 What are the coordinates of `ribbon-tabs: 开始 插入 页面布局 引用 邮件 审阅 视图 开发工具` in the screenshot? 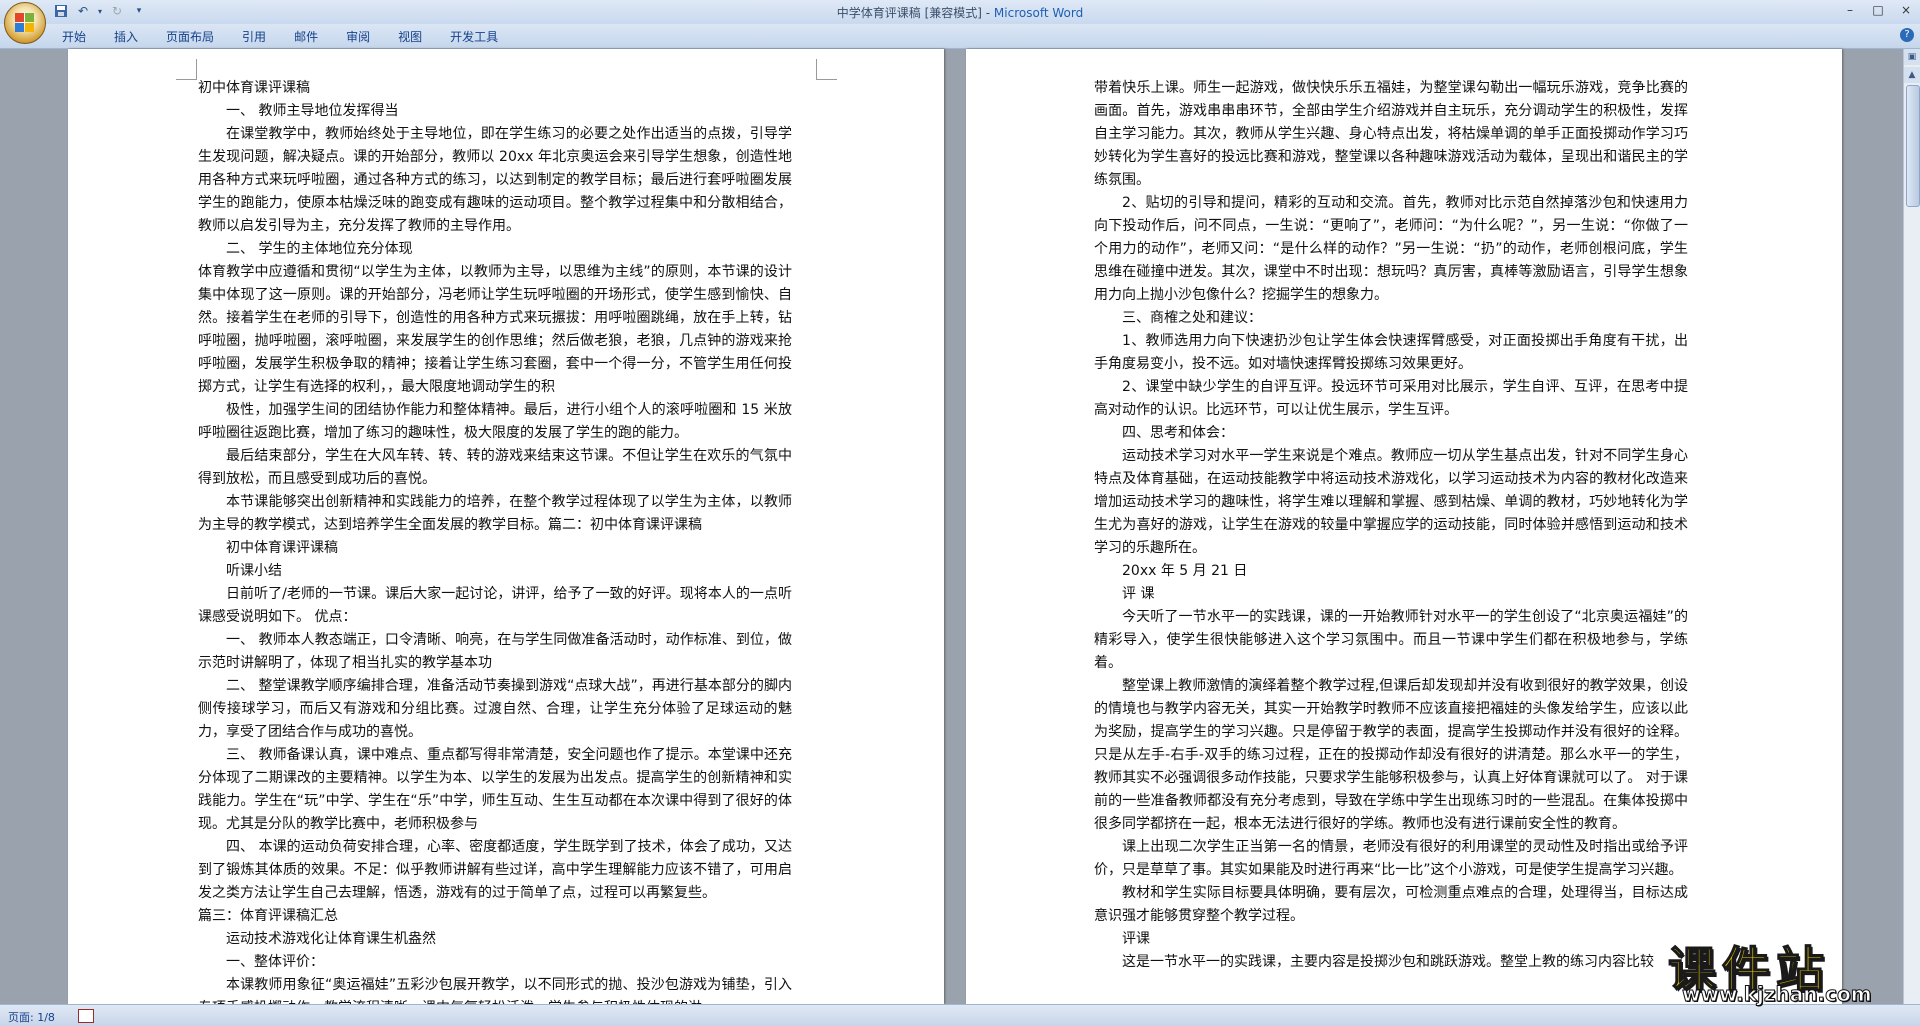 It's located at (280, 37).